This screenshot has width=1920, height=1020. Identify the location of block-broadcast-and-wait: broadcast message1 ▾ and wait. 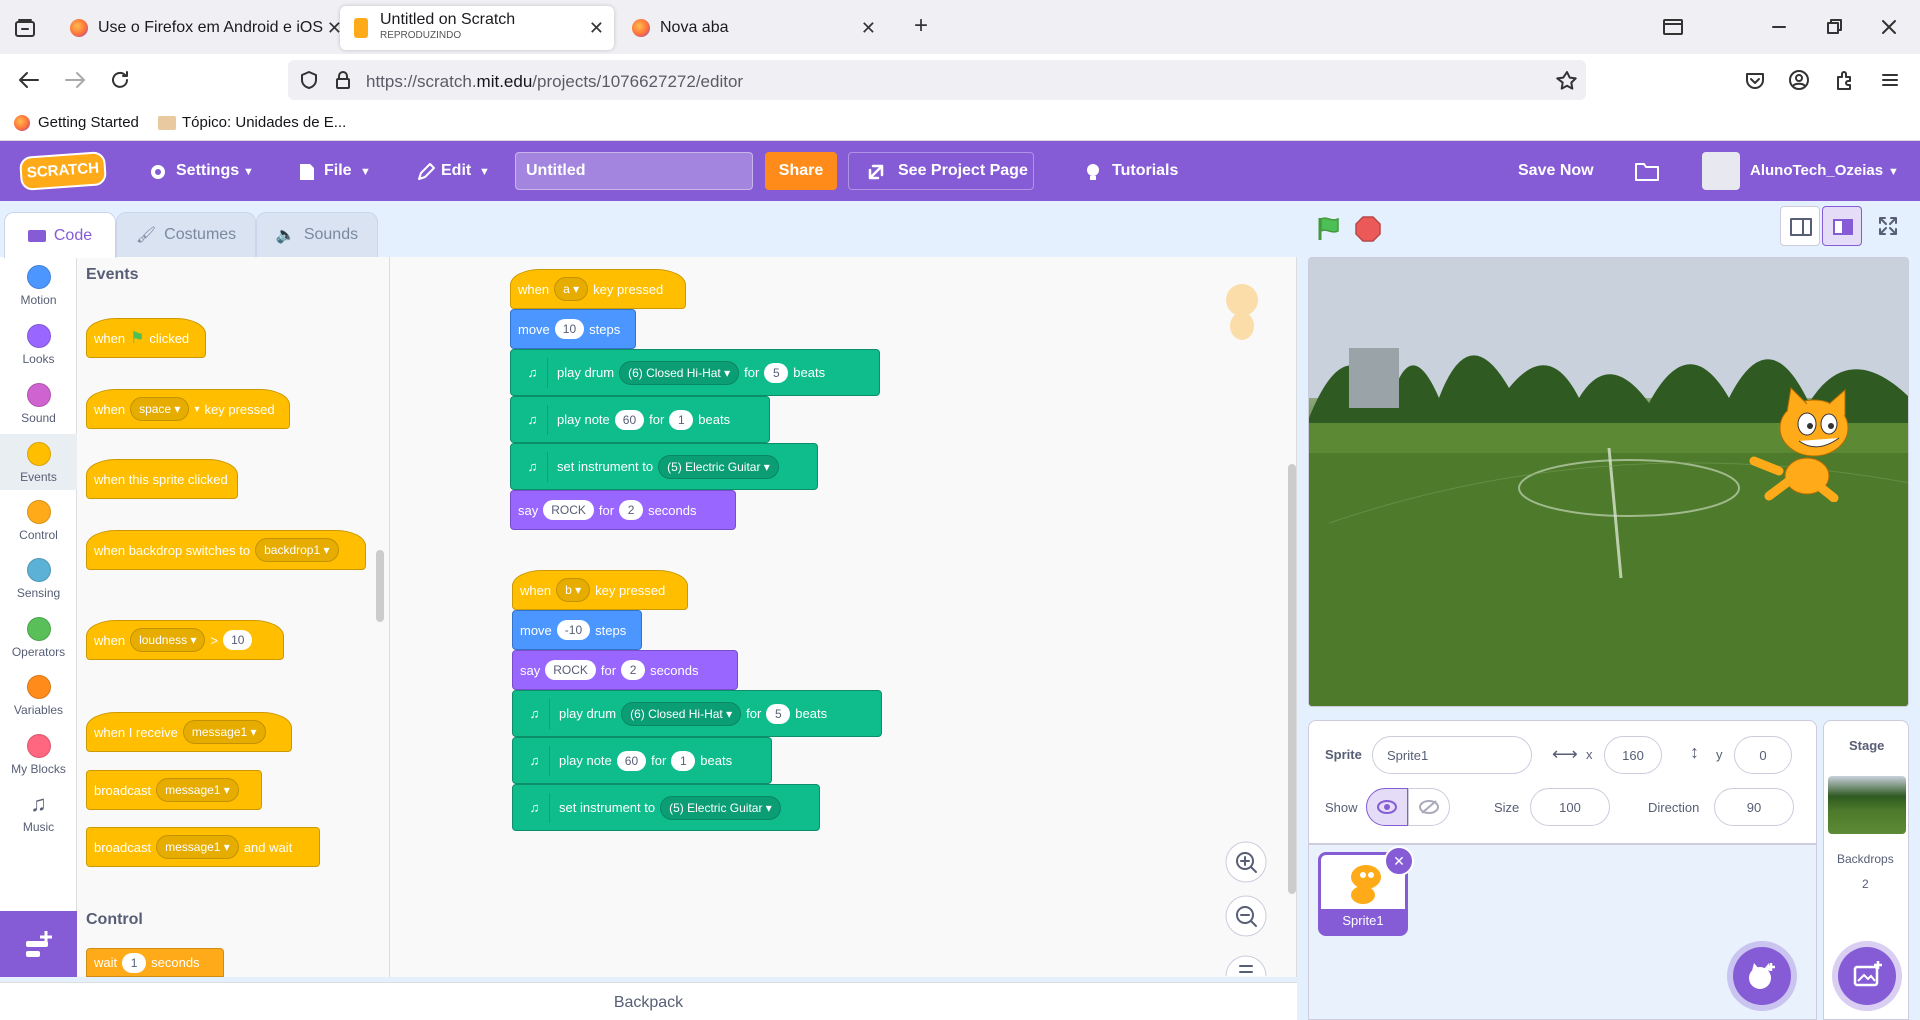
(203, 847).